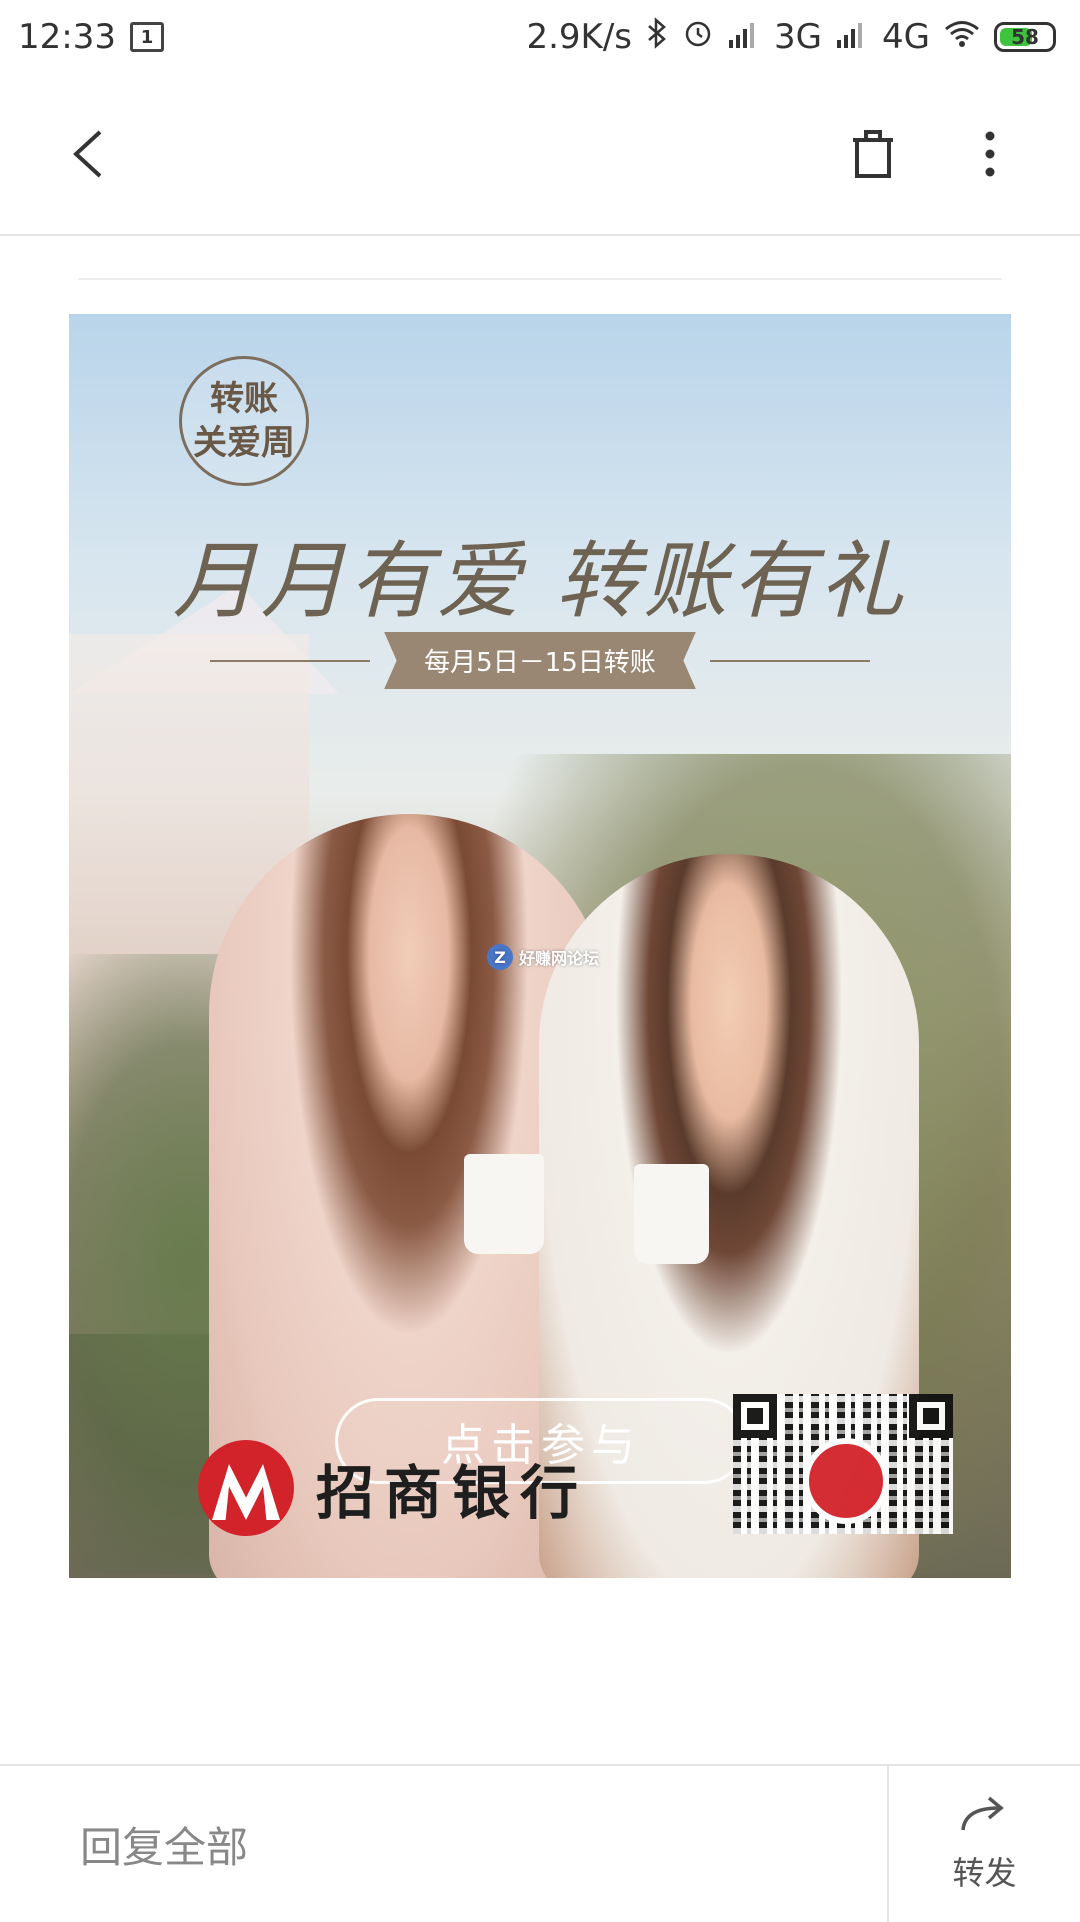 The image size is (1080, 1922). What do you see at coordinates (540, 155) in the screenshot?
I see `top-toolbar` at bounding box center [540, 155].